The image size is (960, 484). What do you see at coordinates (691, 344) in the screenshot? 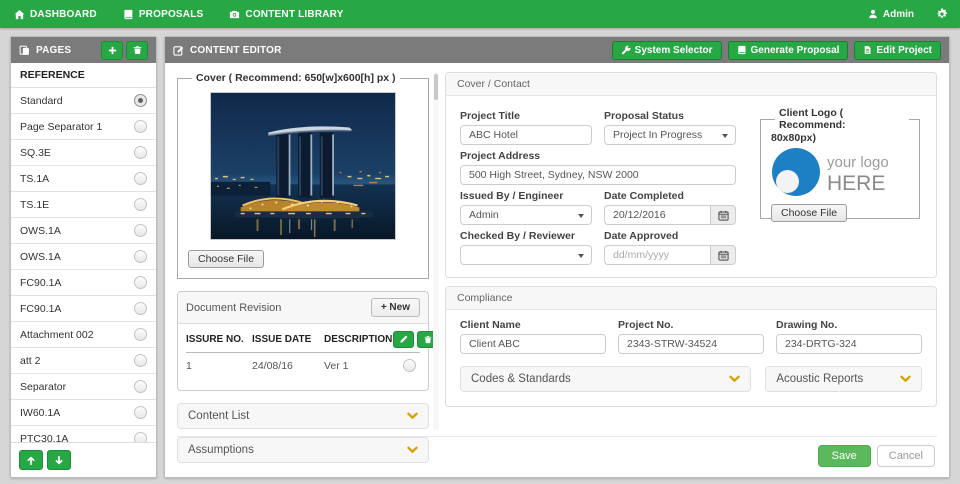
I see `project-no-input` at bounding box center [691, 344].